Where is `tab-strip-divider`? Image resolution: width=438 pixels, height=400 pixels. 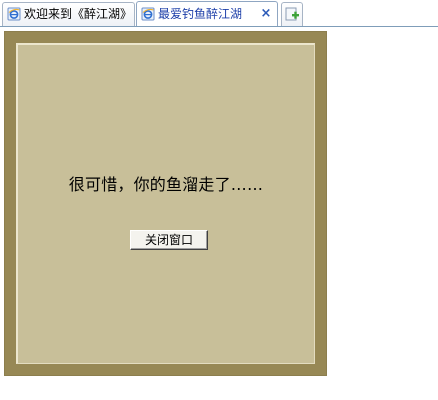 tab-strip-divider is located at coordinates (219, 26).